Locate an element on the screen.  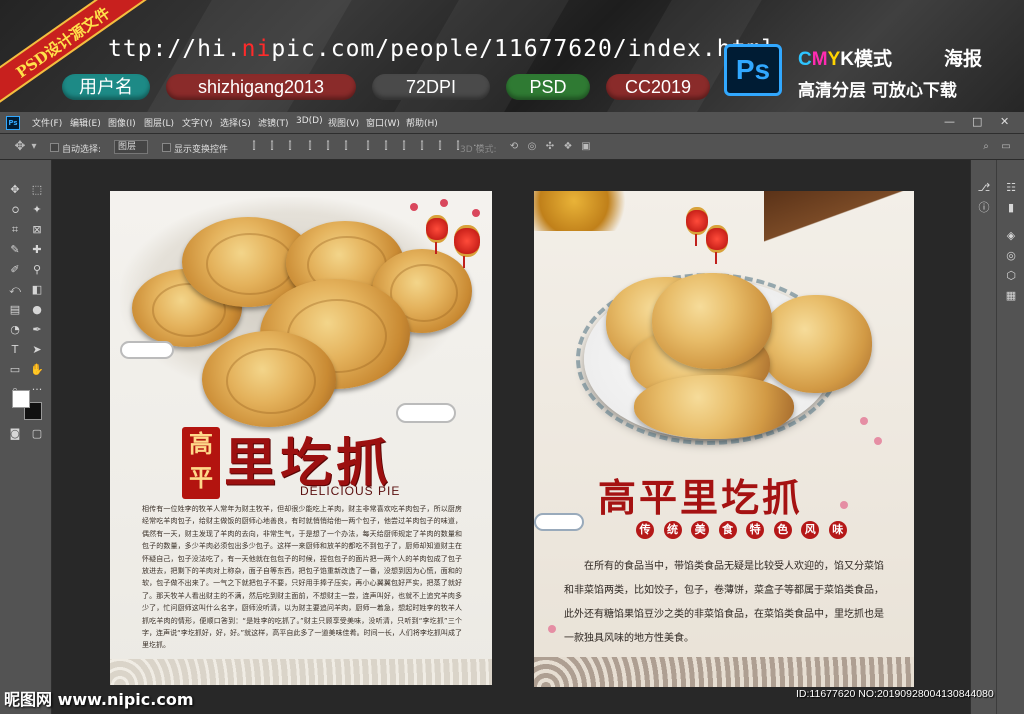
lasso-tool-icon: ഠ is located at coordinates (15, 210).